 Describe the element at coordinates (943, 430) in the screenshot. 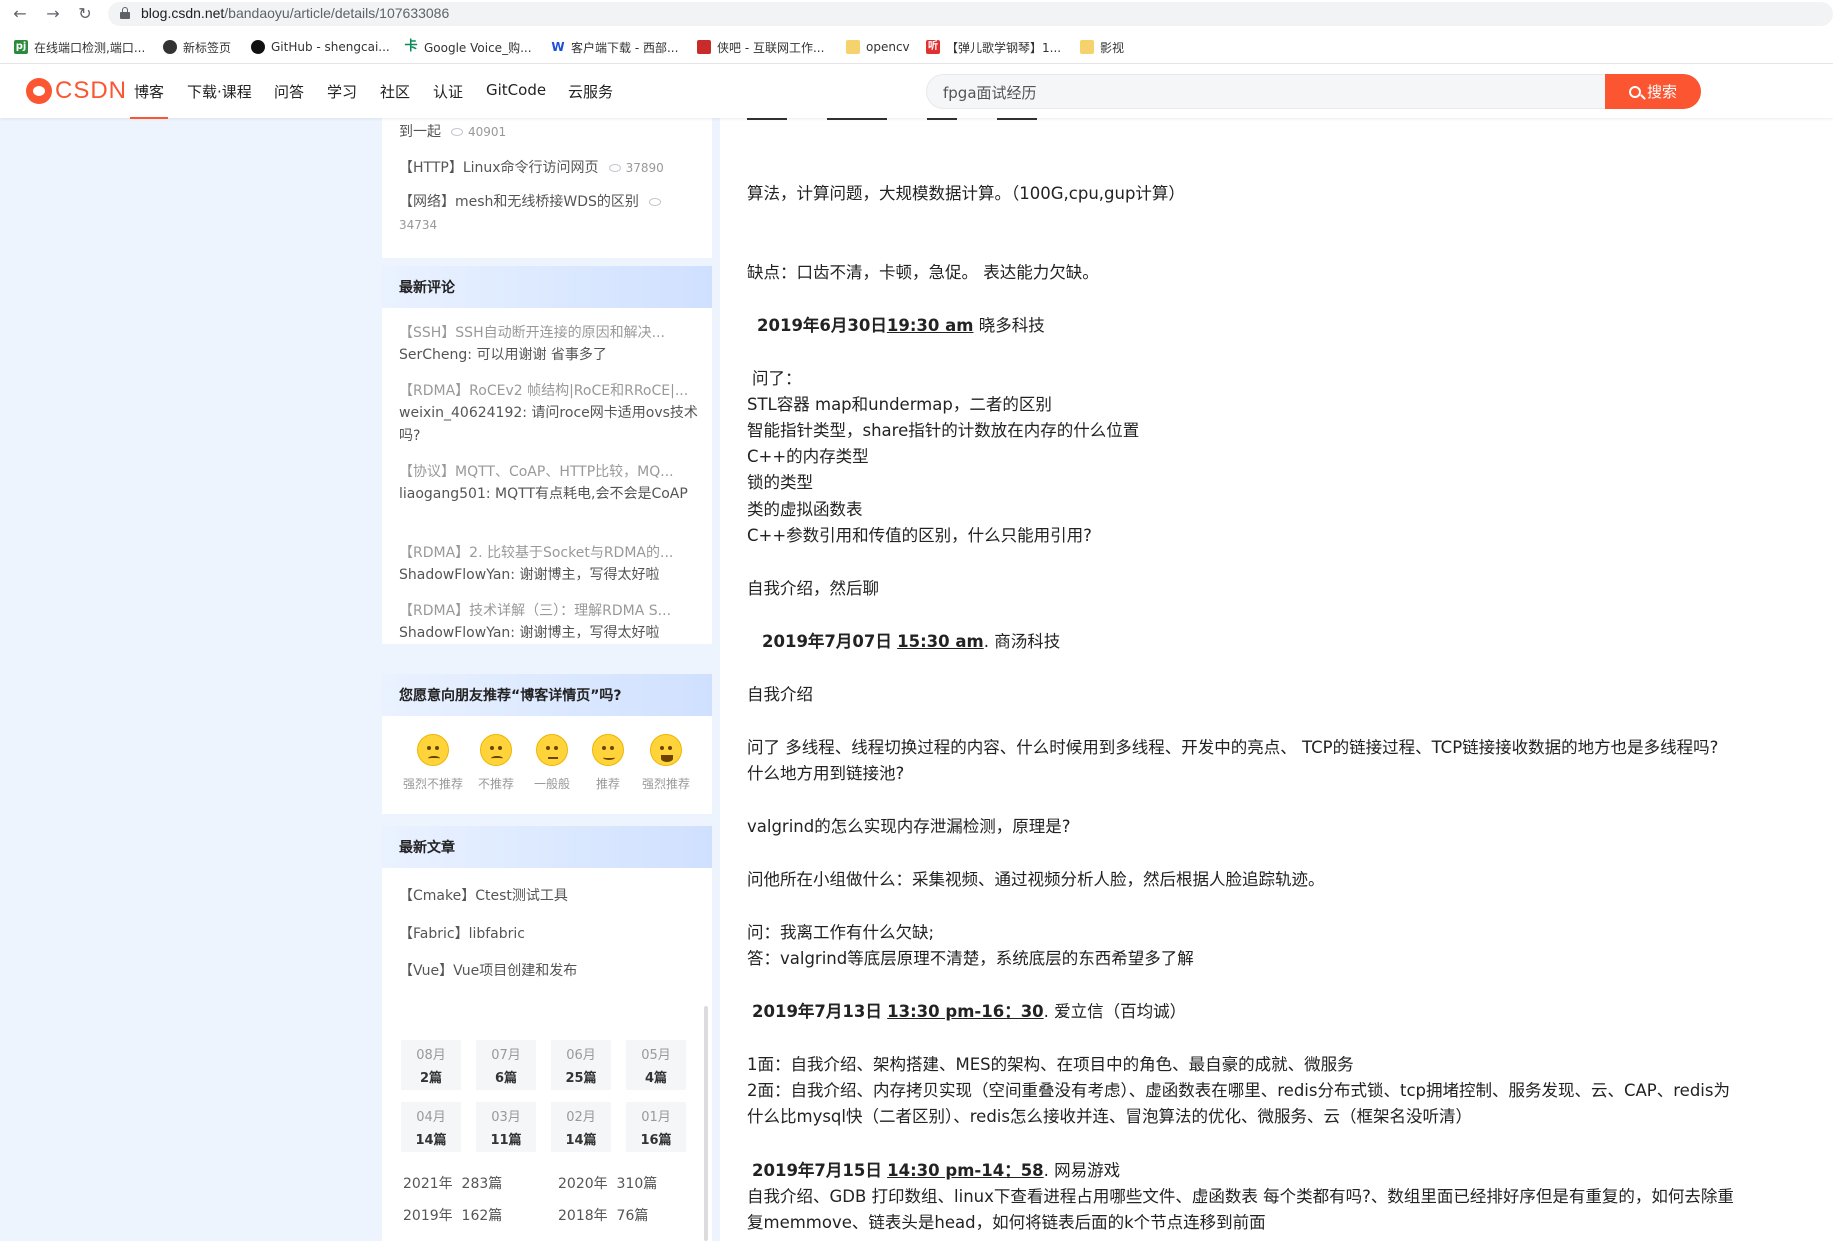

I see `article-line: 智能指针类型，share指针的计数放在内存的什么位置` at that location.